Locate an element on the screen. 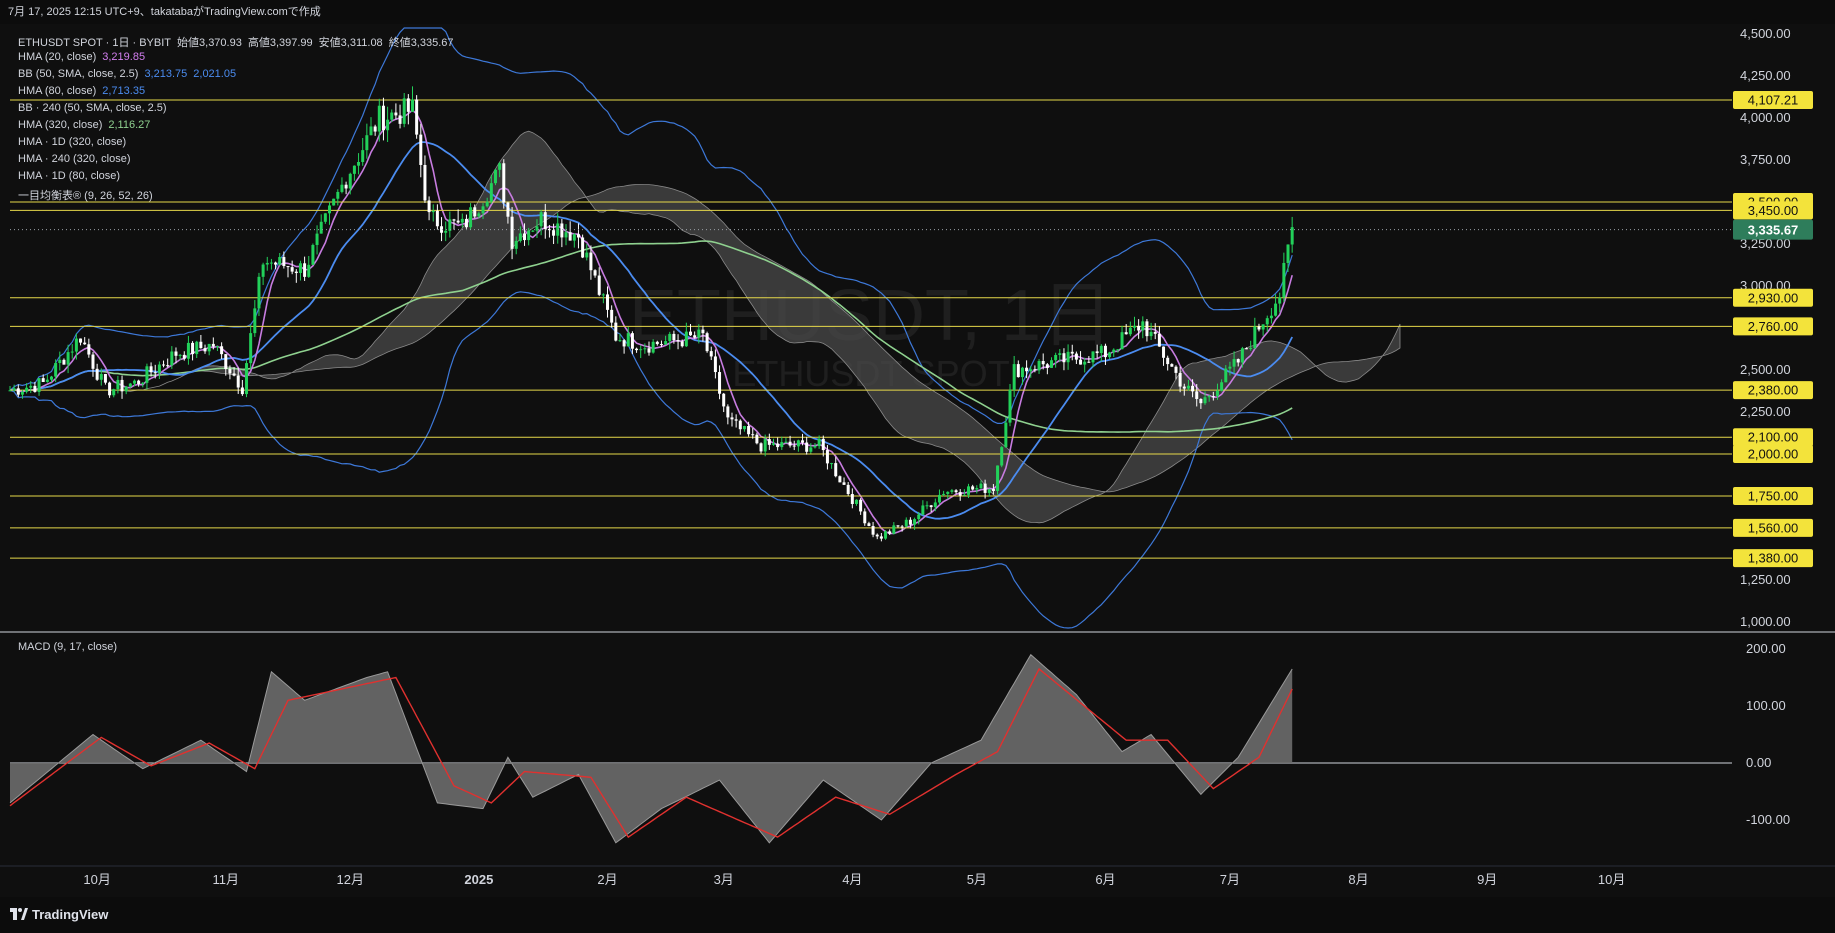 This screenshot has width=1835, height=933. macd-tick-label: -100.00 is located at coordinates (1768, 819).